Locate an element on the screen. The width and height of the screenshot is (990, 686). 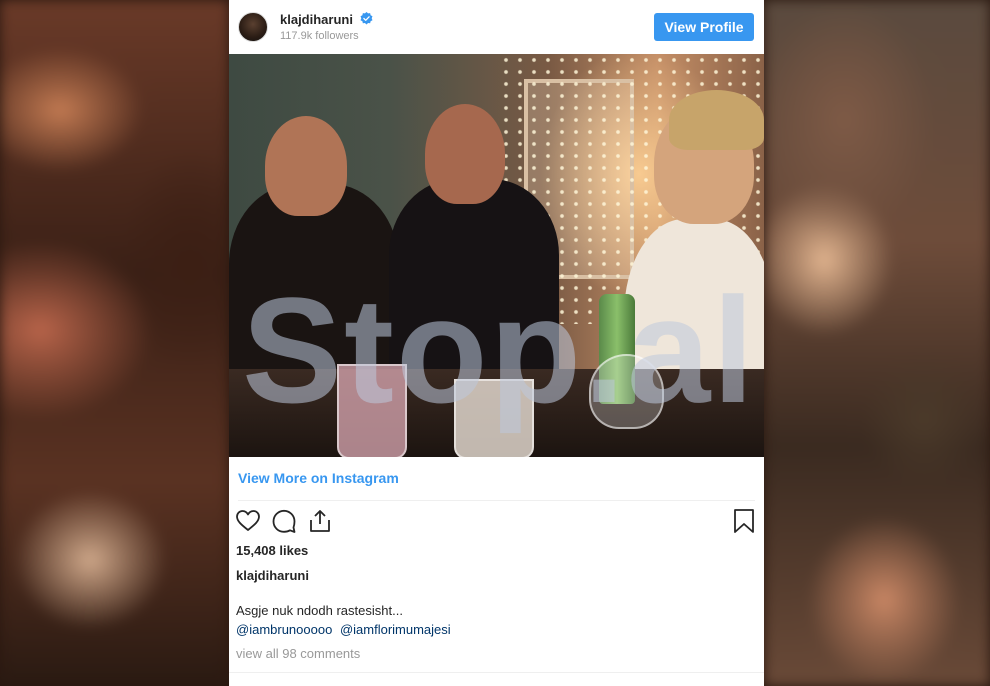
mention-link: @iambrunooooo is located at coordinates (284, 629).